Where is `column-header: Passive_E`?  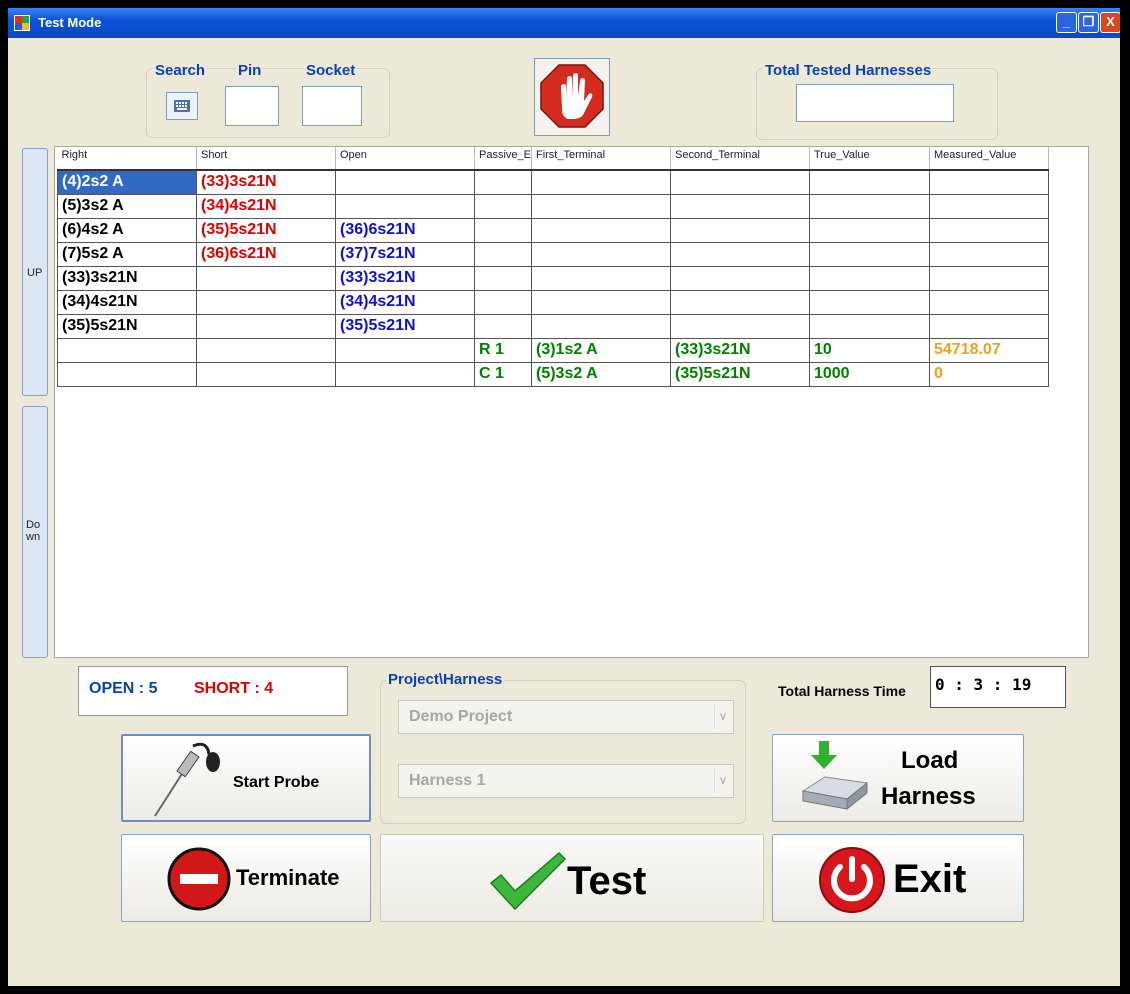
column-header: Passive_E is located at coordinates (503, 158).